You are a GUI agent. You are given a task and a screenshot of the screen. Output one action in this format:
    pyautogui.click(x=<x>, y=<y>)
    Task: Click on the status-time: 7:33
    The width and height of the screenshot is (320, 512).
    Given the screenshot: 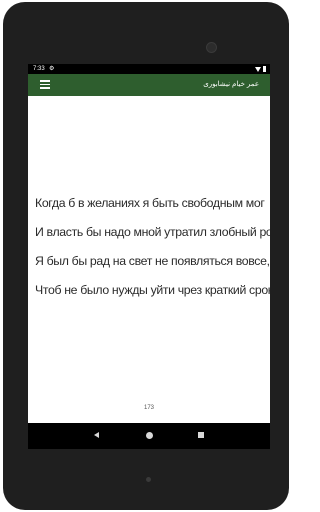 What is the action you would take?
    pyautogui.click(x=39, y=69)
    